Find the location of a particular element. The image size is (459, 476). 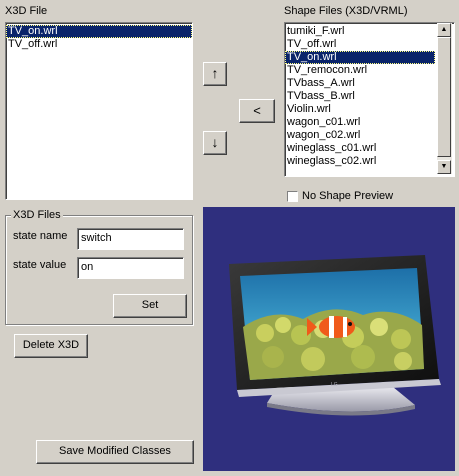

state-value-input: on is located at coordinates (130, 268).